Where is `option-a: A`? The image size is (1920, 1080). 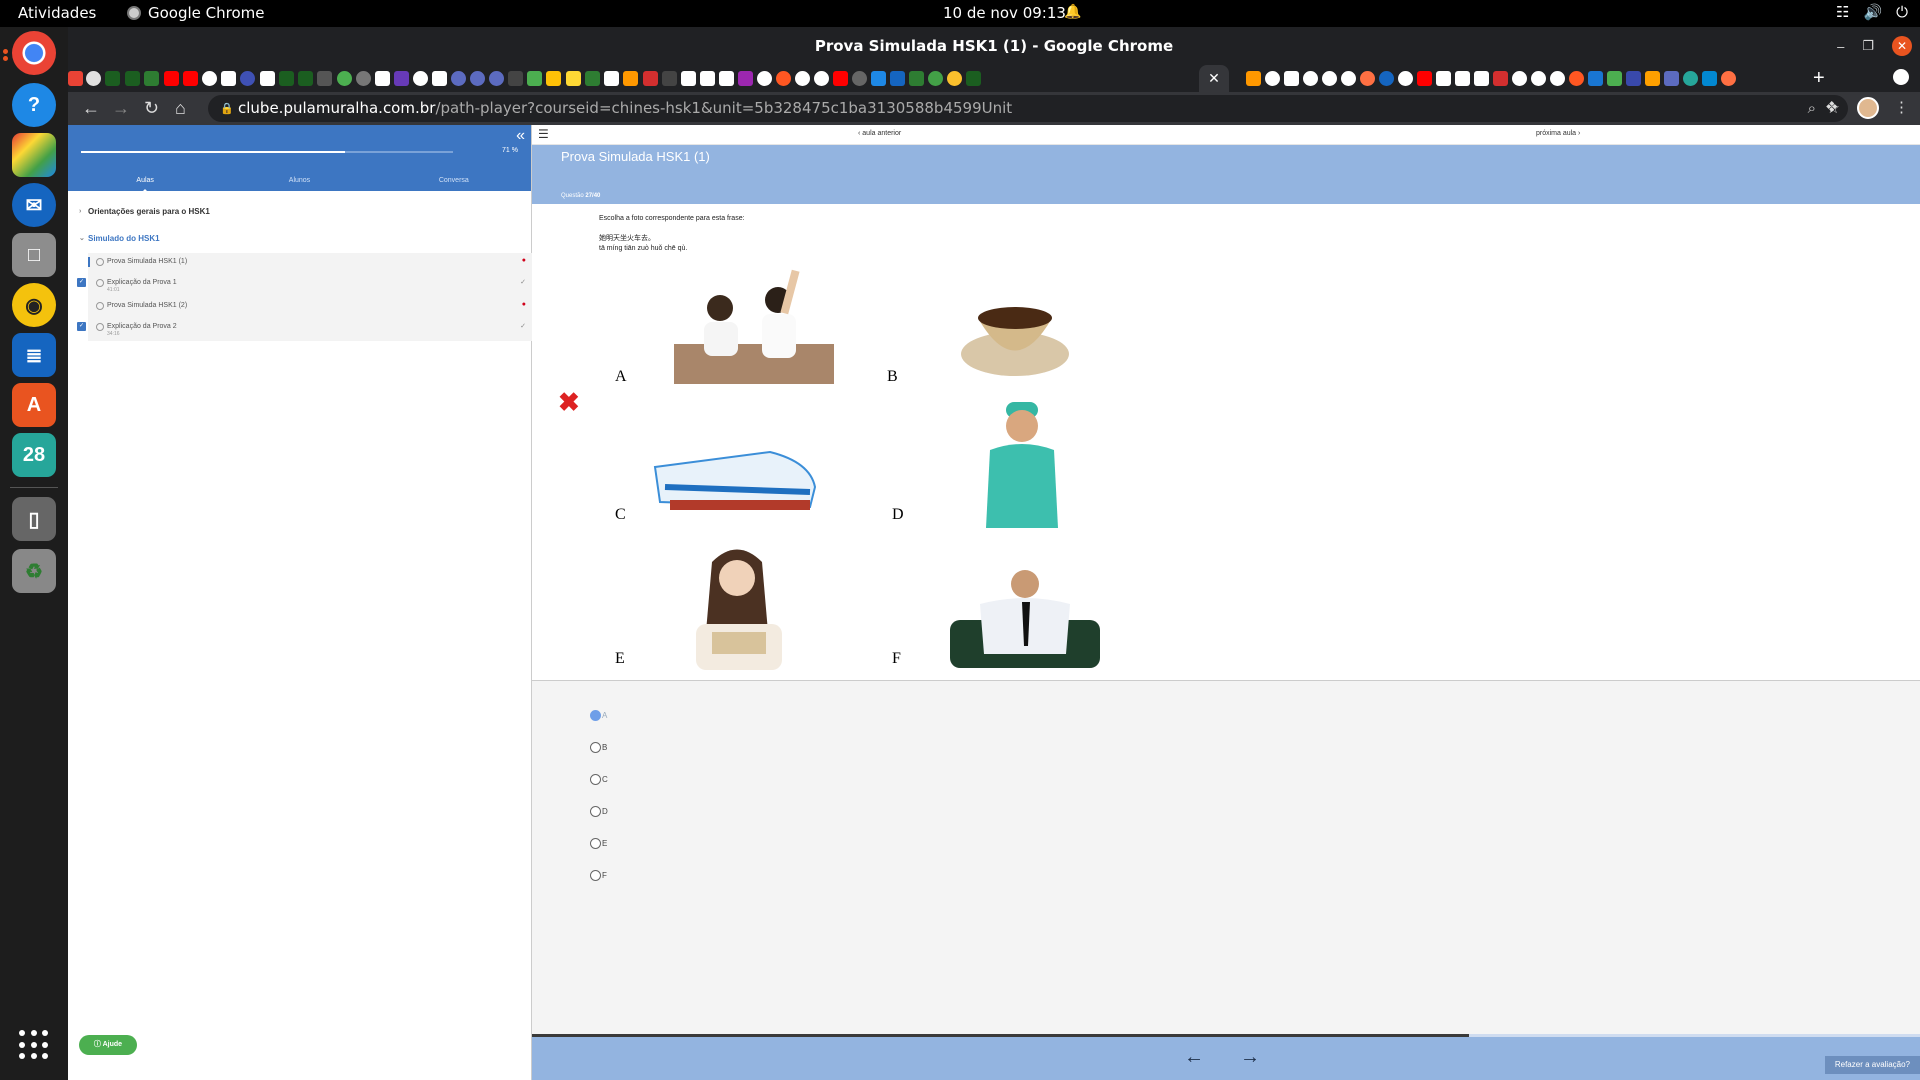
option-a: A is located at coordinates (598, 715).